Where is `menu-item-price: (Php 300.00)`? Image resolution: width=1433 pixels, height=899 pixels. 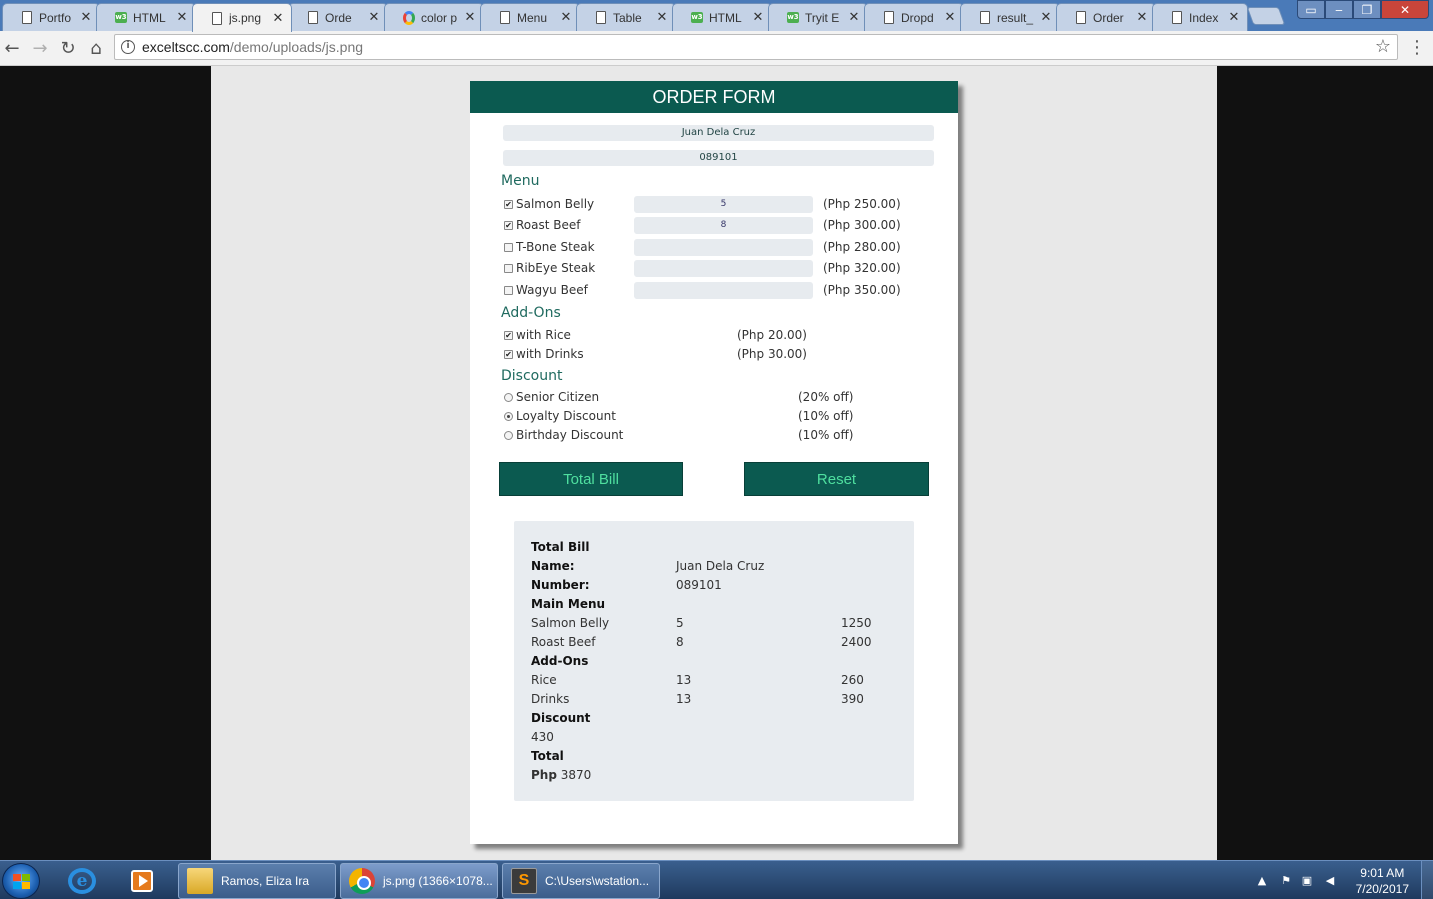 menu-item-price: (Php 300.00) is located at coordinates (862, 225).